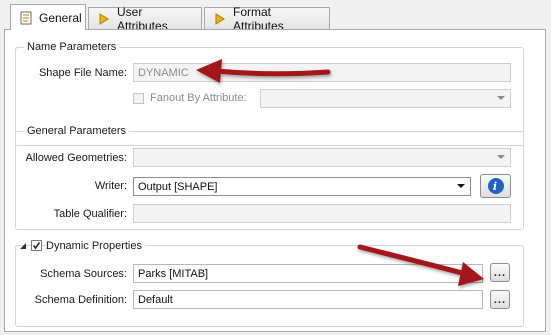  What do you see at coordinates (77, 131) in the screenshot?
I see `general-parameters-title: General Parameters` at bounding box center [77, 131].